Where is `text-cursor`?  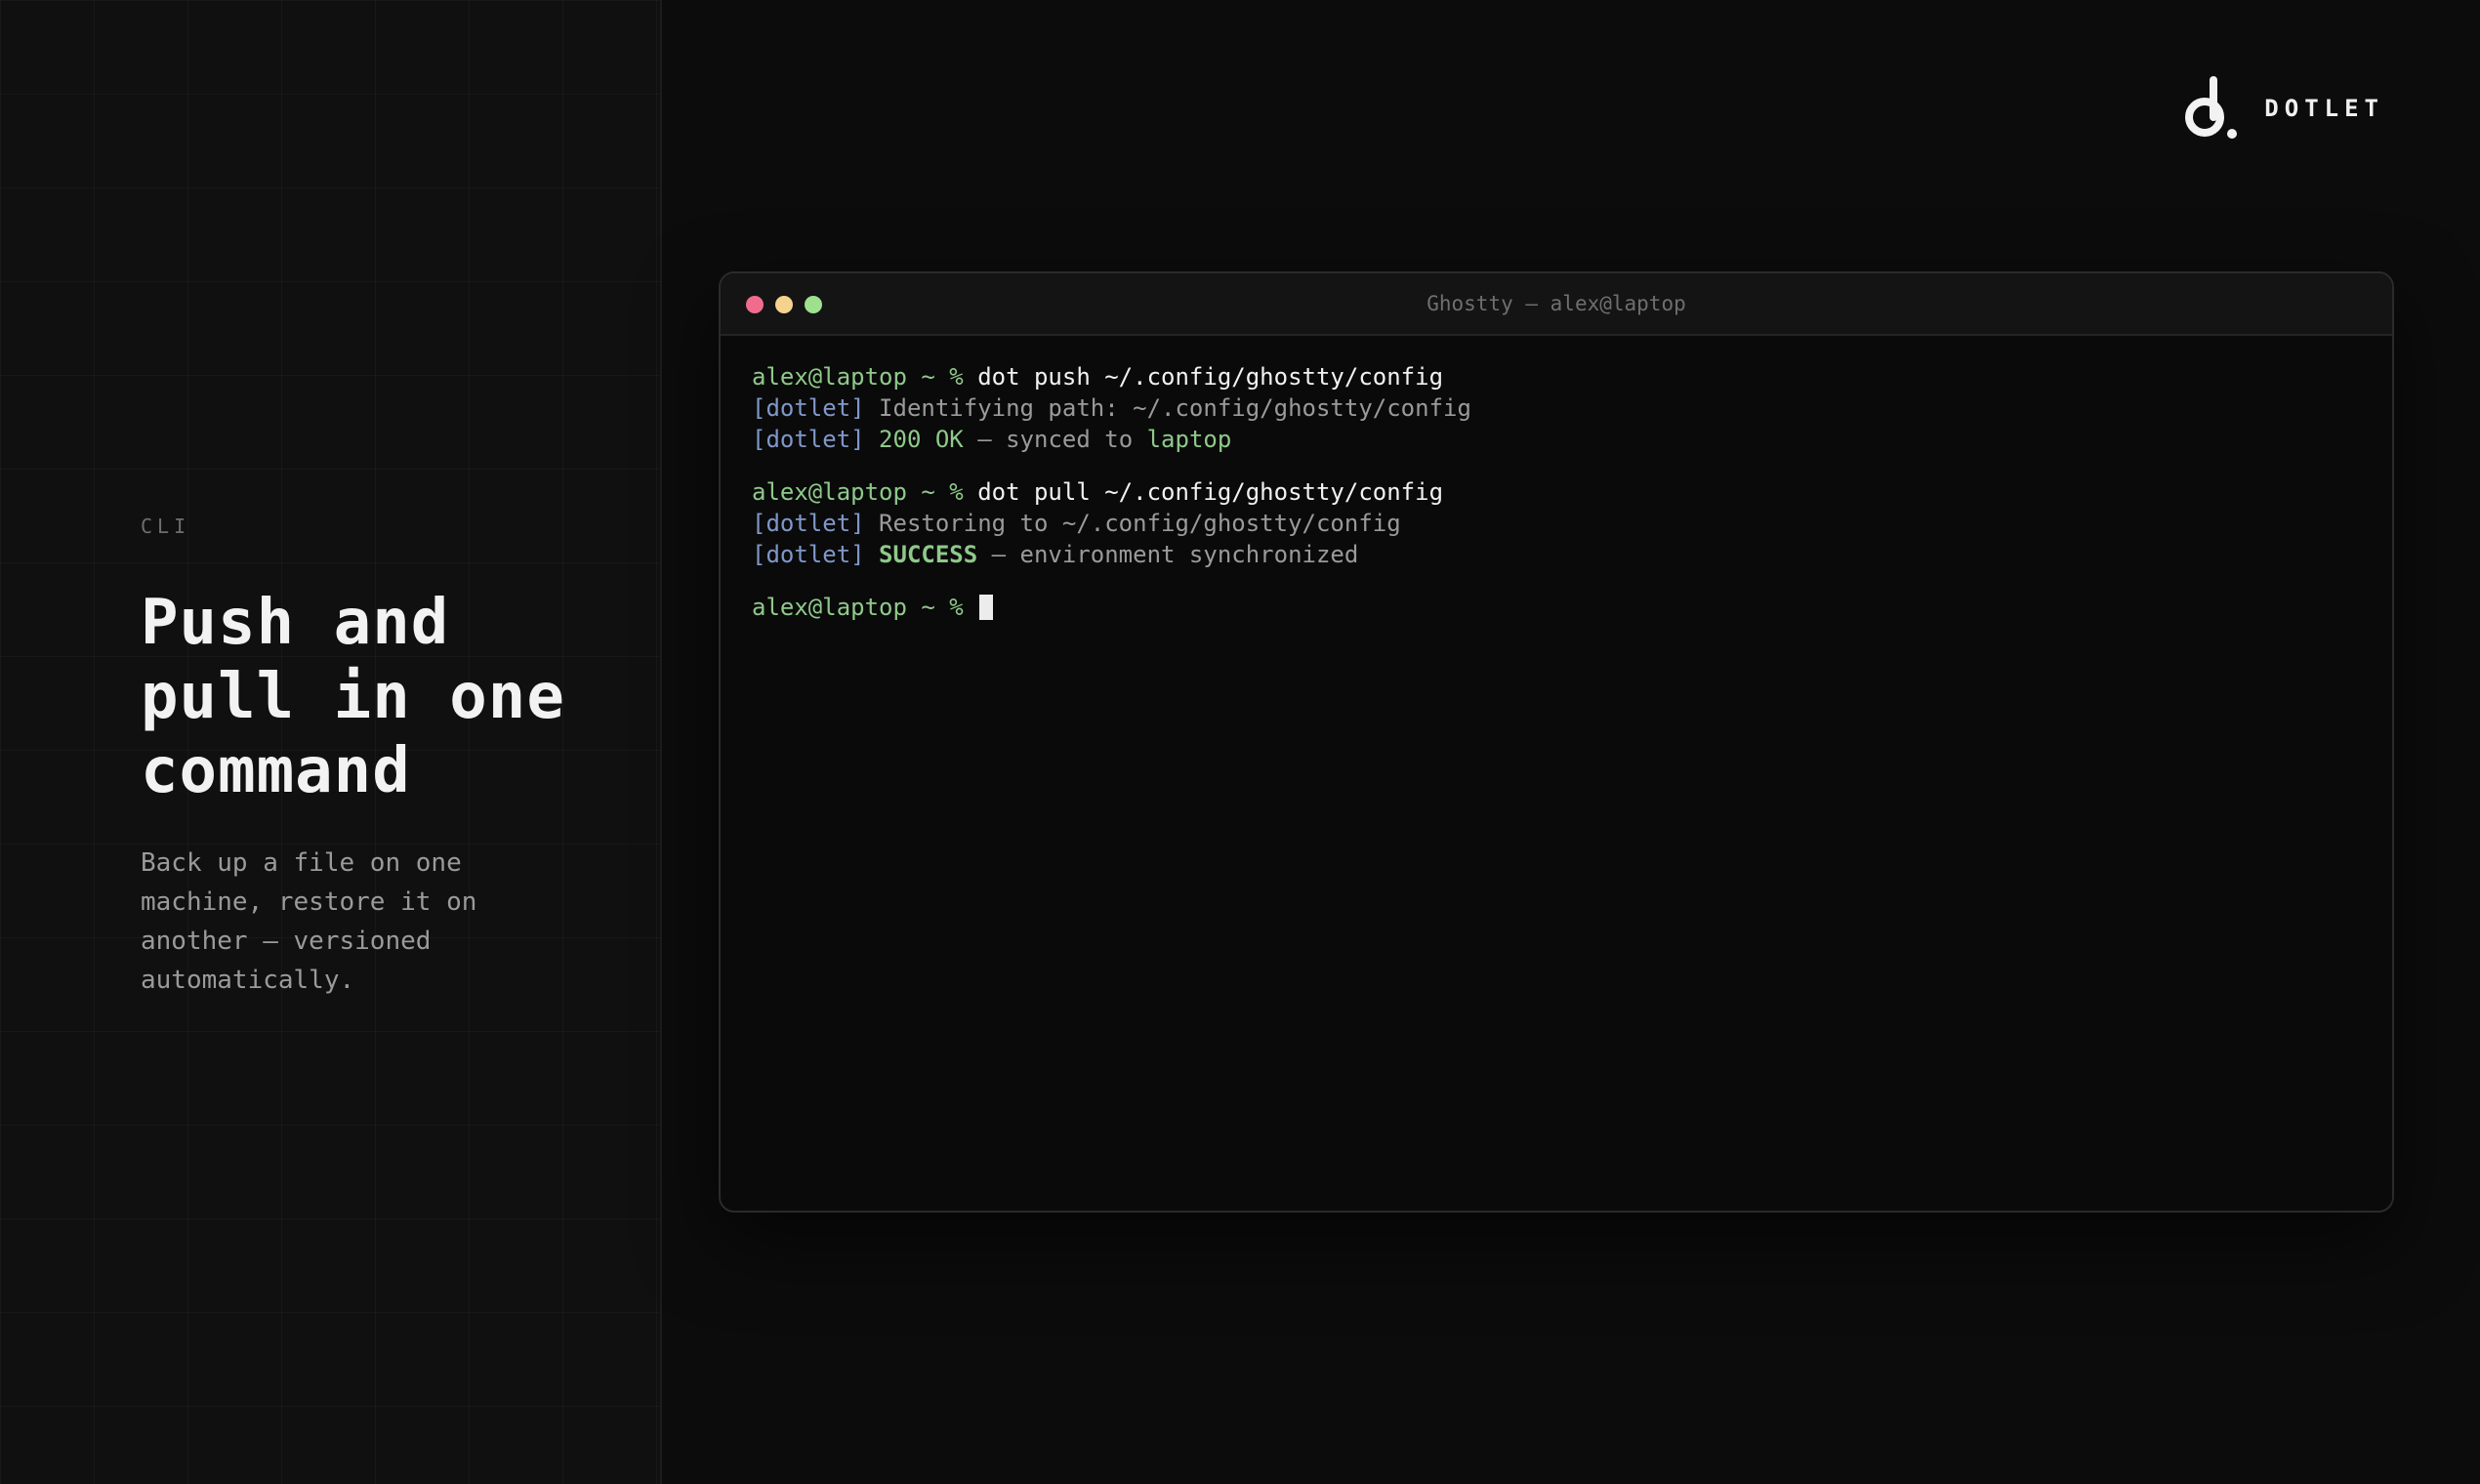 text-cursor is located at coordinates (986, 607).